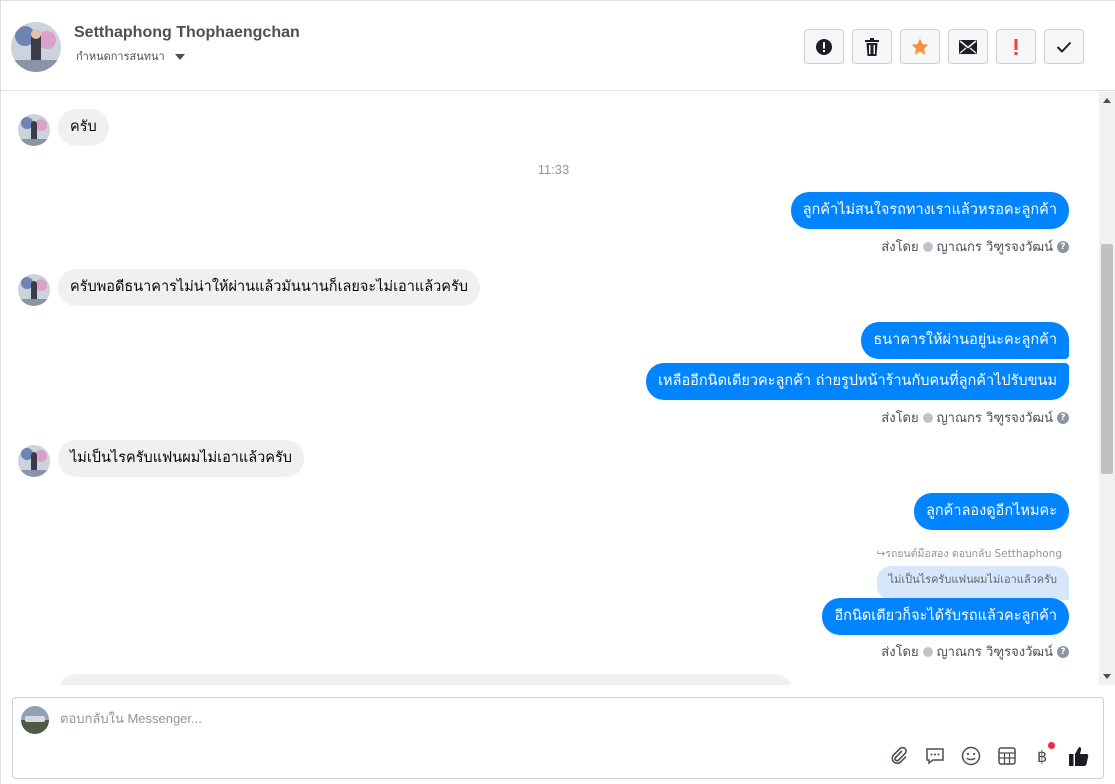 The height and width of the screenshot is (784, 1115). I want to click on outgoing-message: ลูกค้าลองดูอีกไหมคะ, so click(991, 511).